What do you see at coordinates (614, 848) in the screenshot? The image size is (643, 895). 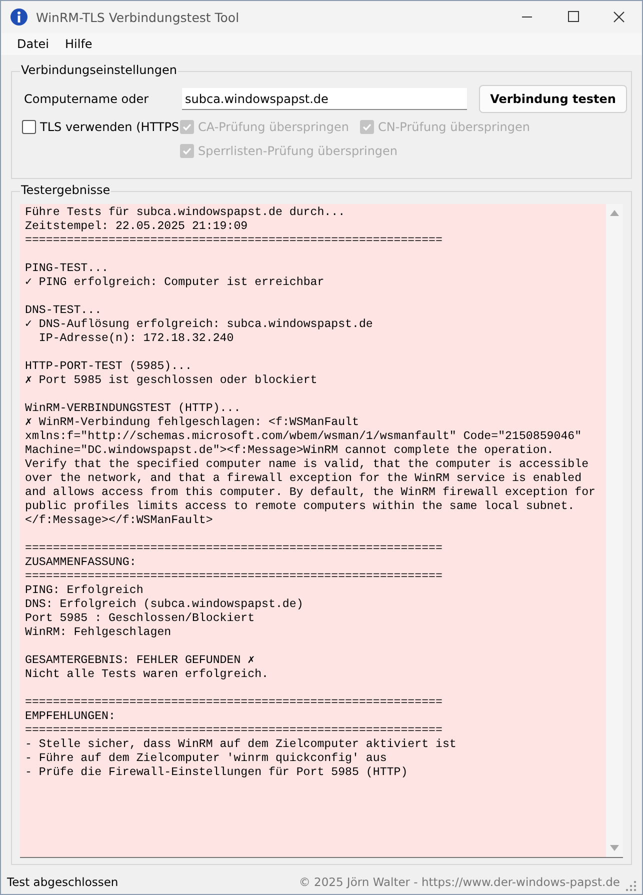 I see `scroll-down-icon` at bounding box center [614, 848].